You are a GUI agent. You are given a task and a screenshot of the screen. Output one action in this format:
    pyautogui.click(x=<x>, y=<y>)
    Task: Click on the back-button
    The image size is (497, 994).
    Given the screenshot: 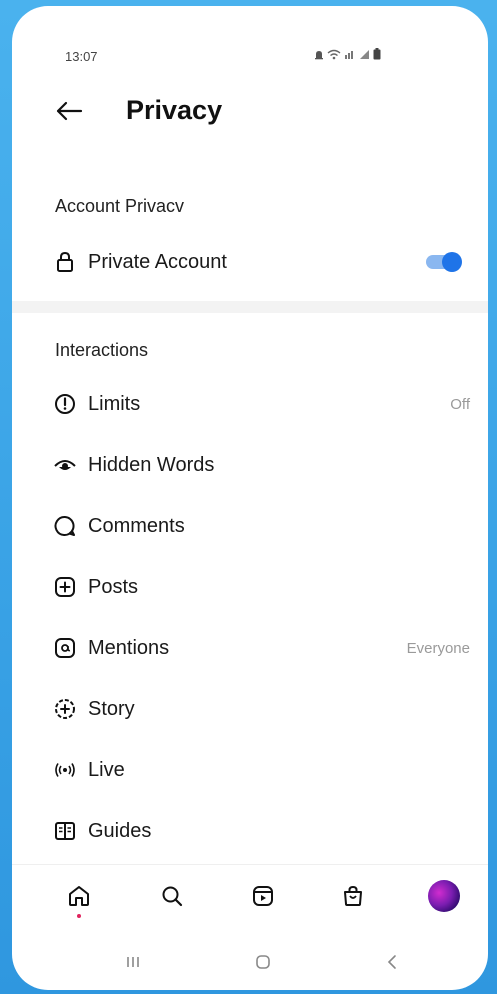 What is the action you would take?
    pyautogui.click(x=69, y=111)
    